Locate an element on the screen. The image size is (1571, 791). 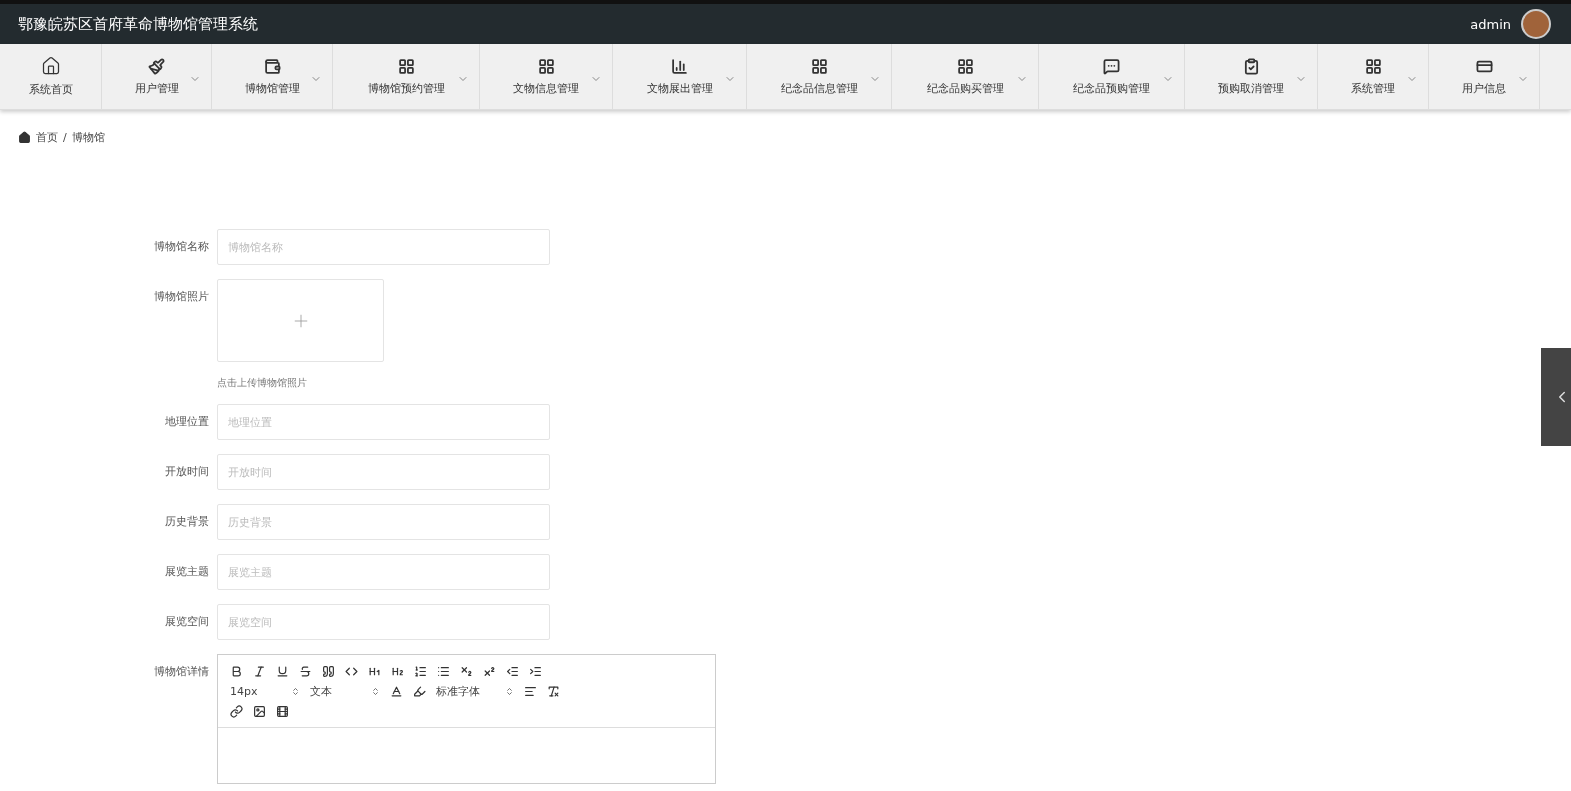
subscript-icon is located at coordinates (466, 671).